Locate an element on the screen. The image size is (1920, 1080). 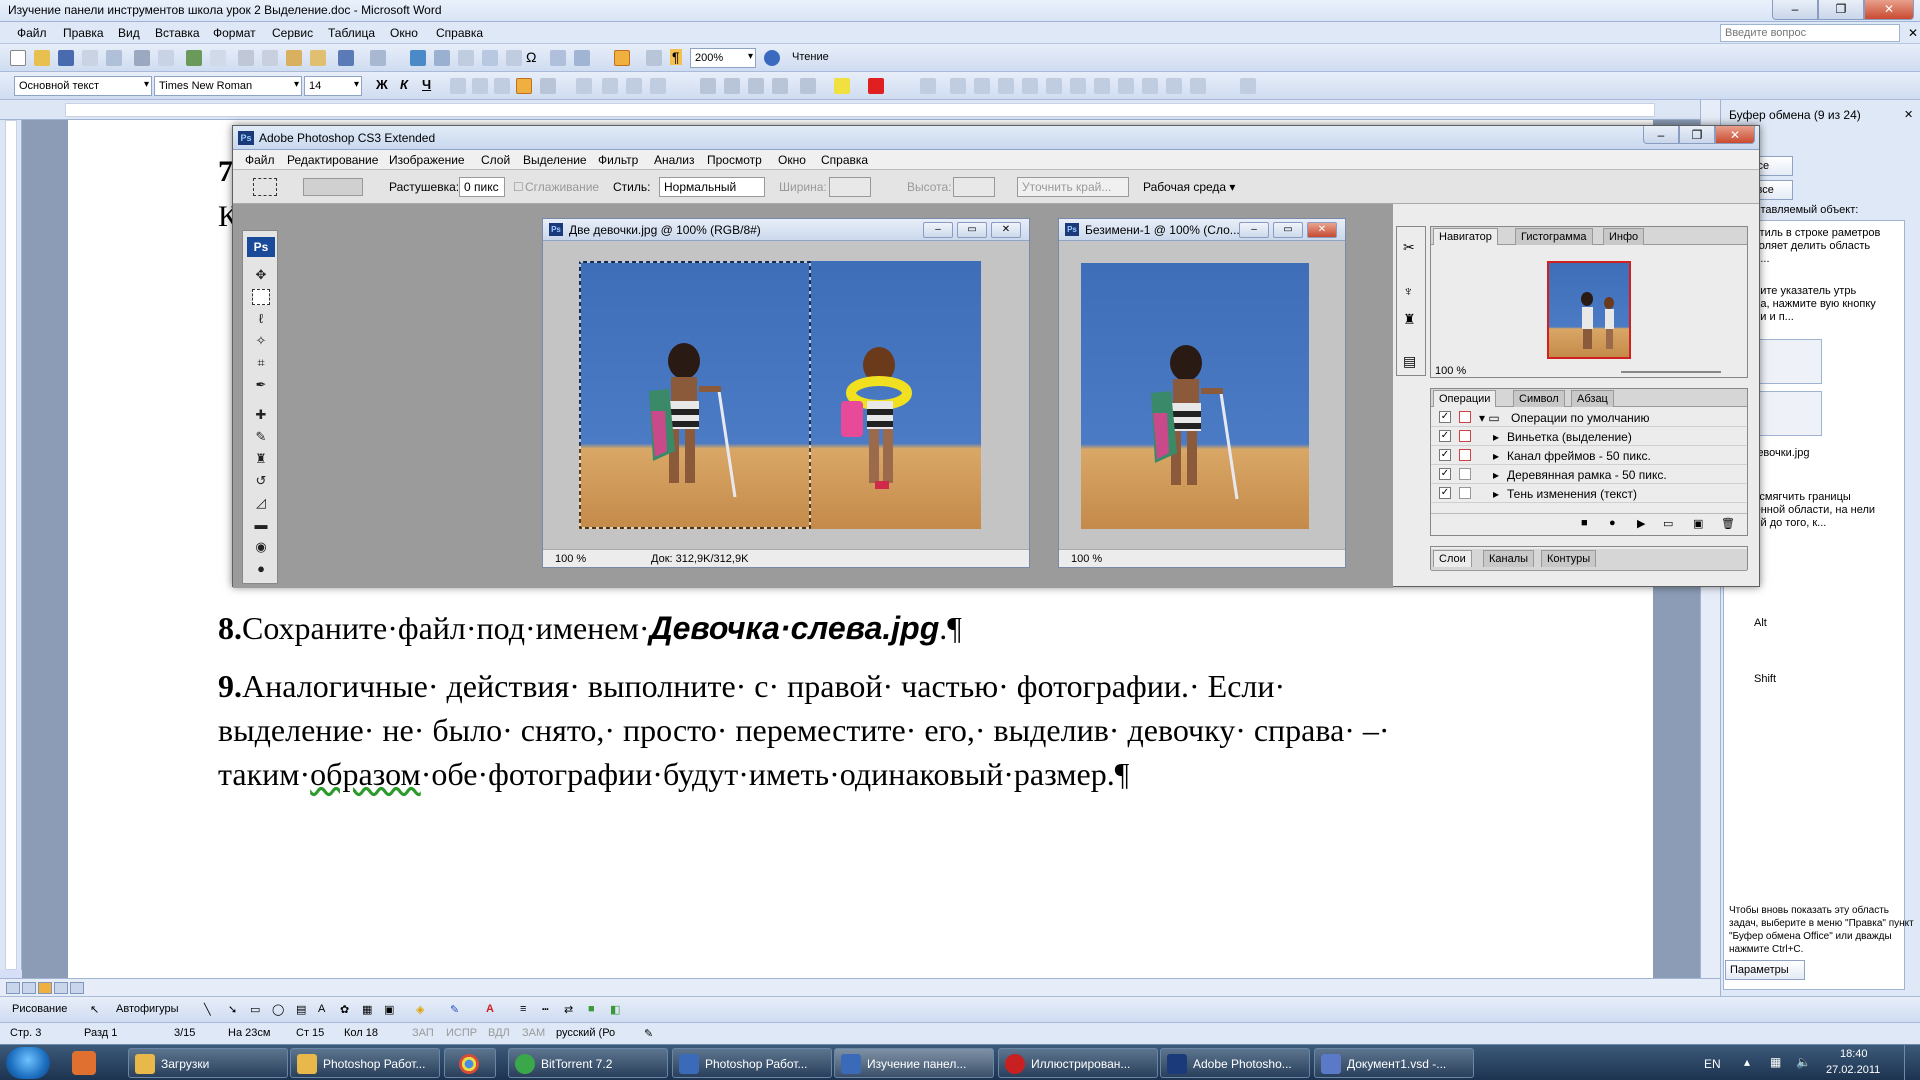
toolbar-options-icon is located at coordinates (1248, 86).